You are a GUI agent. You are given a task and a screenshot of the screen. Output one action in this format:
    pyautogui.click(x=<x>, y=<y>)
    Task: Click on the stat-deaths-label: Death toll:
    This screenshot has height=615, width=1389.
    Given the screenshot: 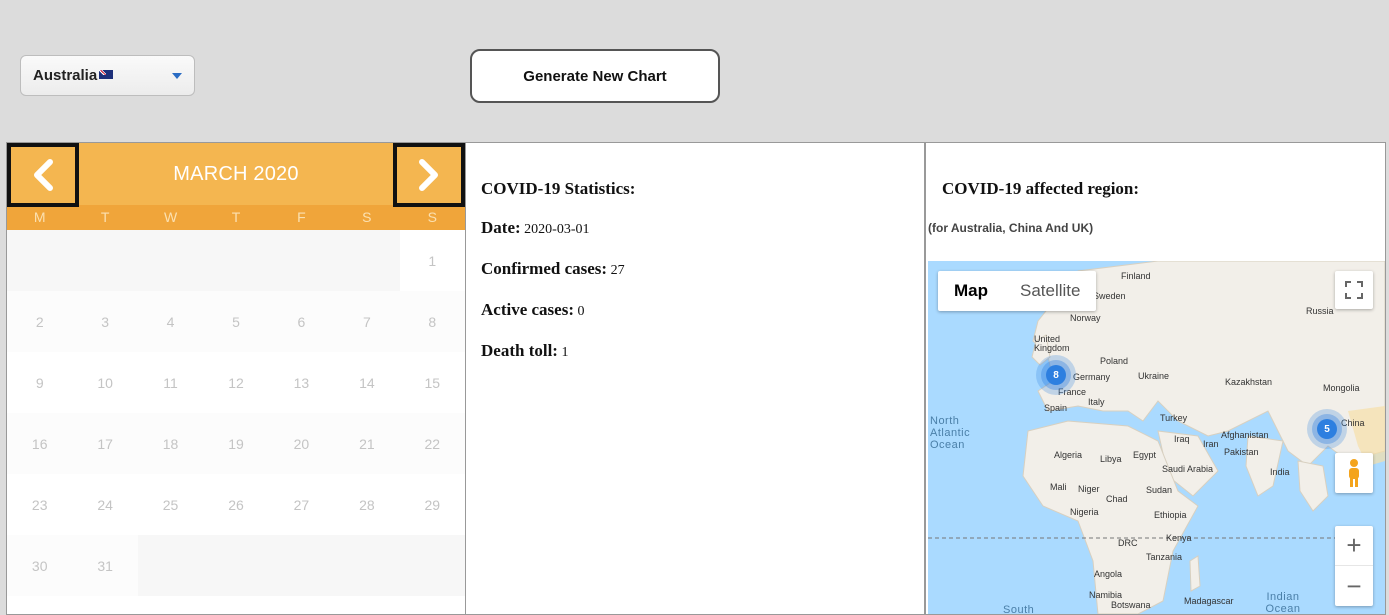 What is the action you would take?
    pyautogui.click(x=519, y=350)
    